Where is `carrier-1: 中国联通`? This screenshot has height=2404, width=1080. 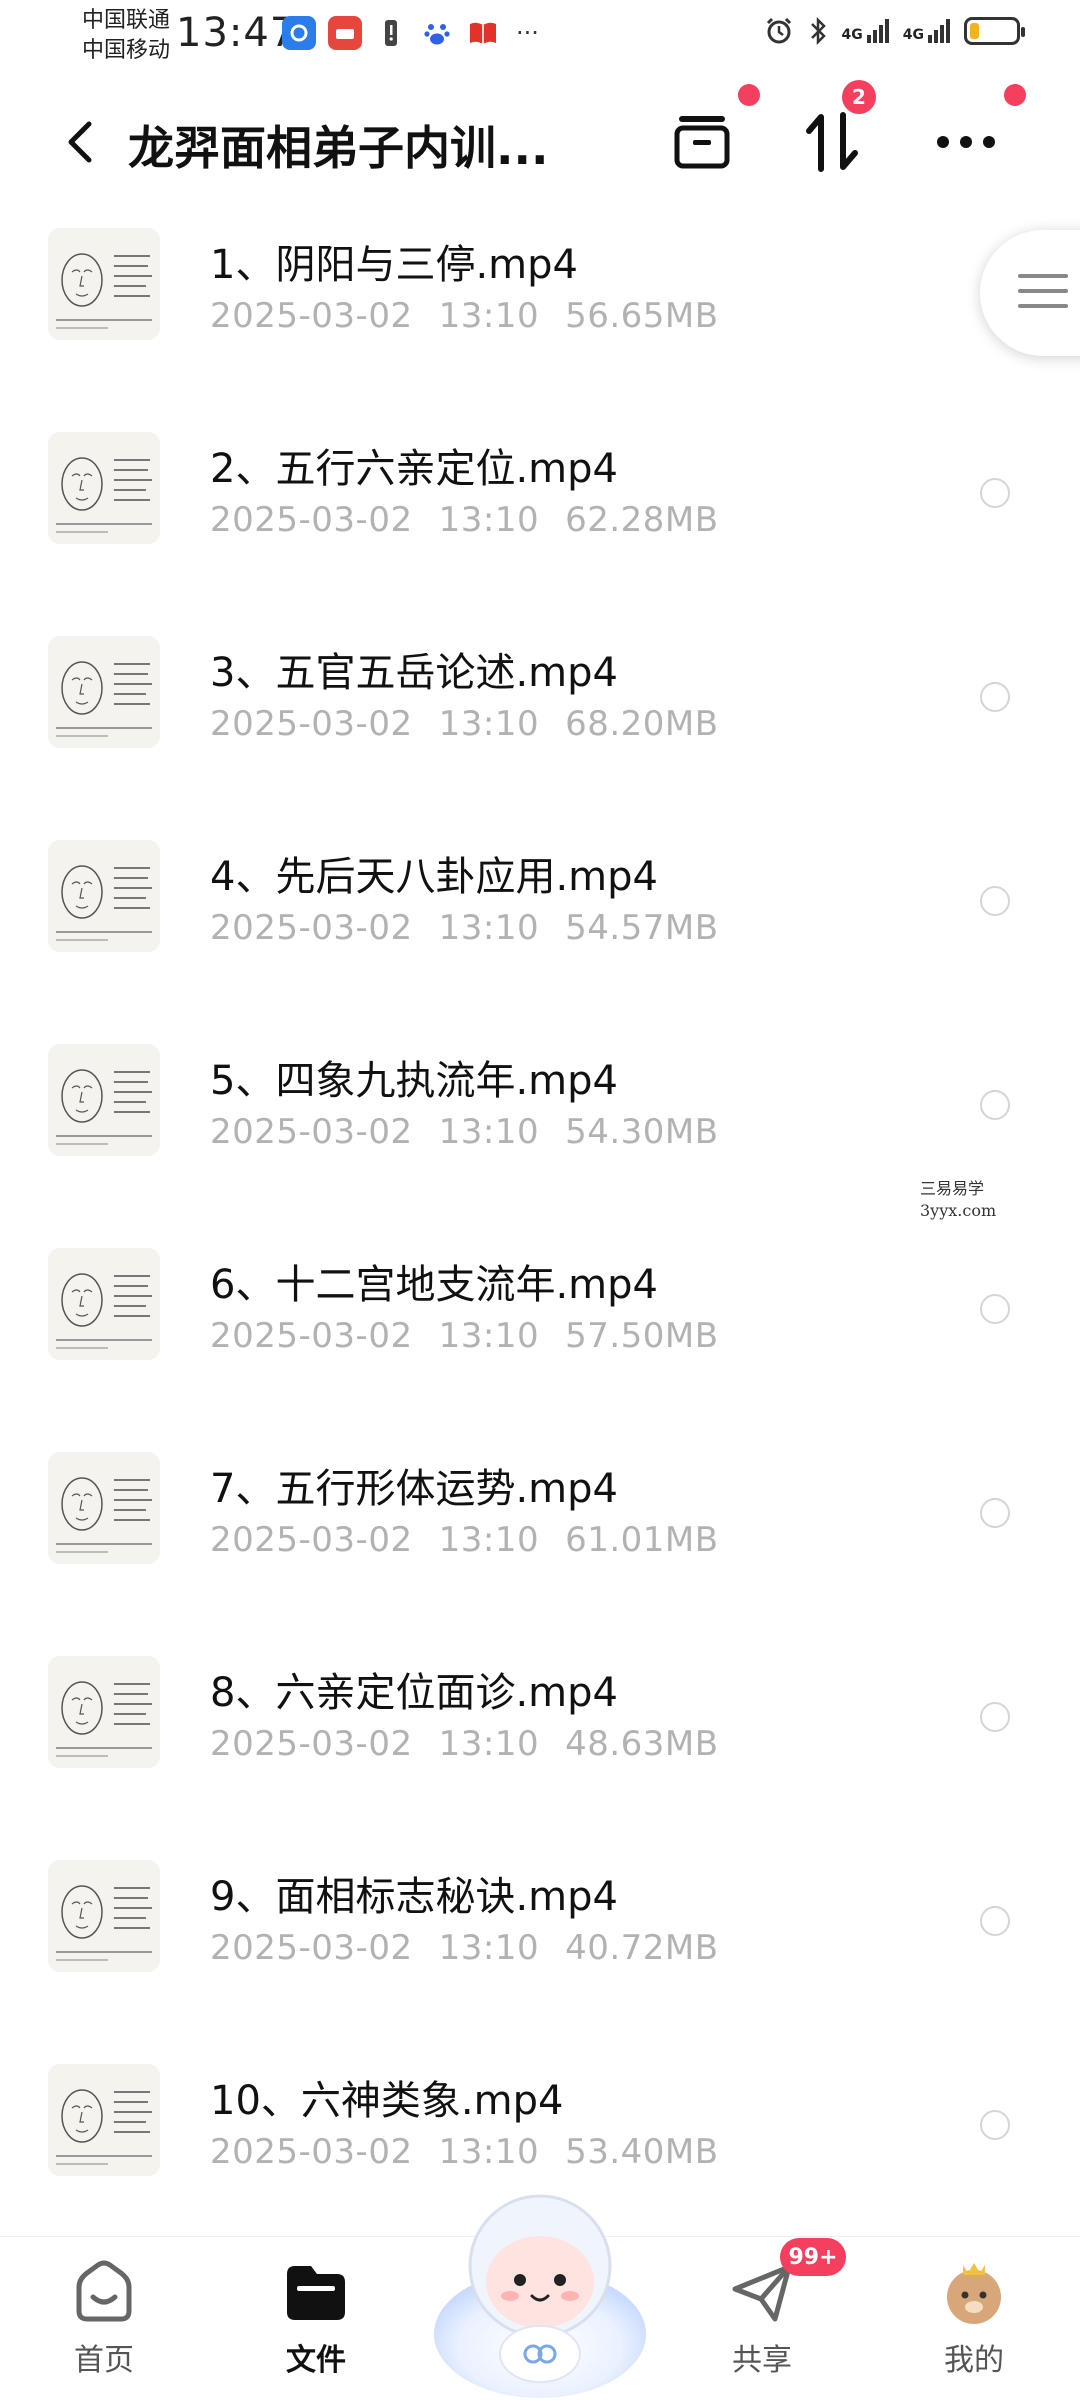 carrier-1: 中国联通 is located at coordinates (126, 20).